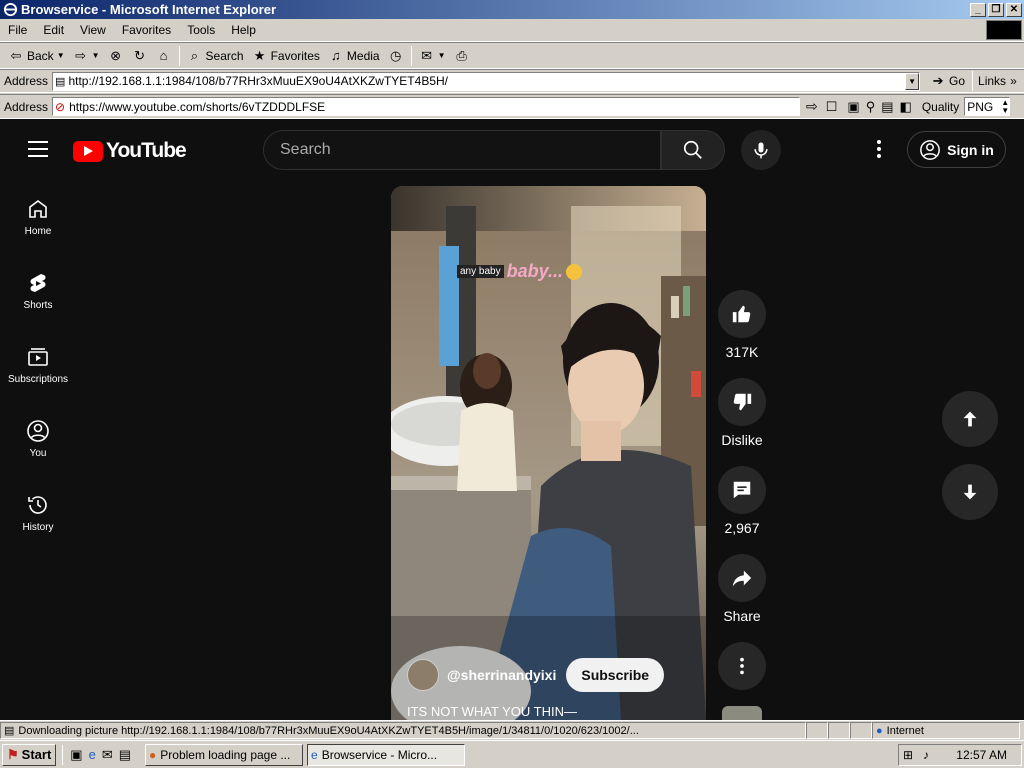  I want to click on forward-button: ⇨ ▼, so click(86, 56).